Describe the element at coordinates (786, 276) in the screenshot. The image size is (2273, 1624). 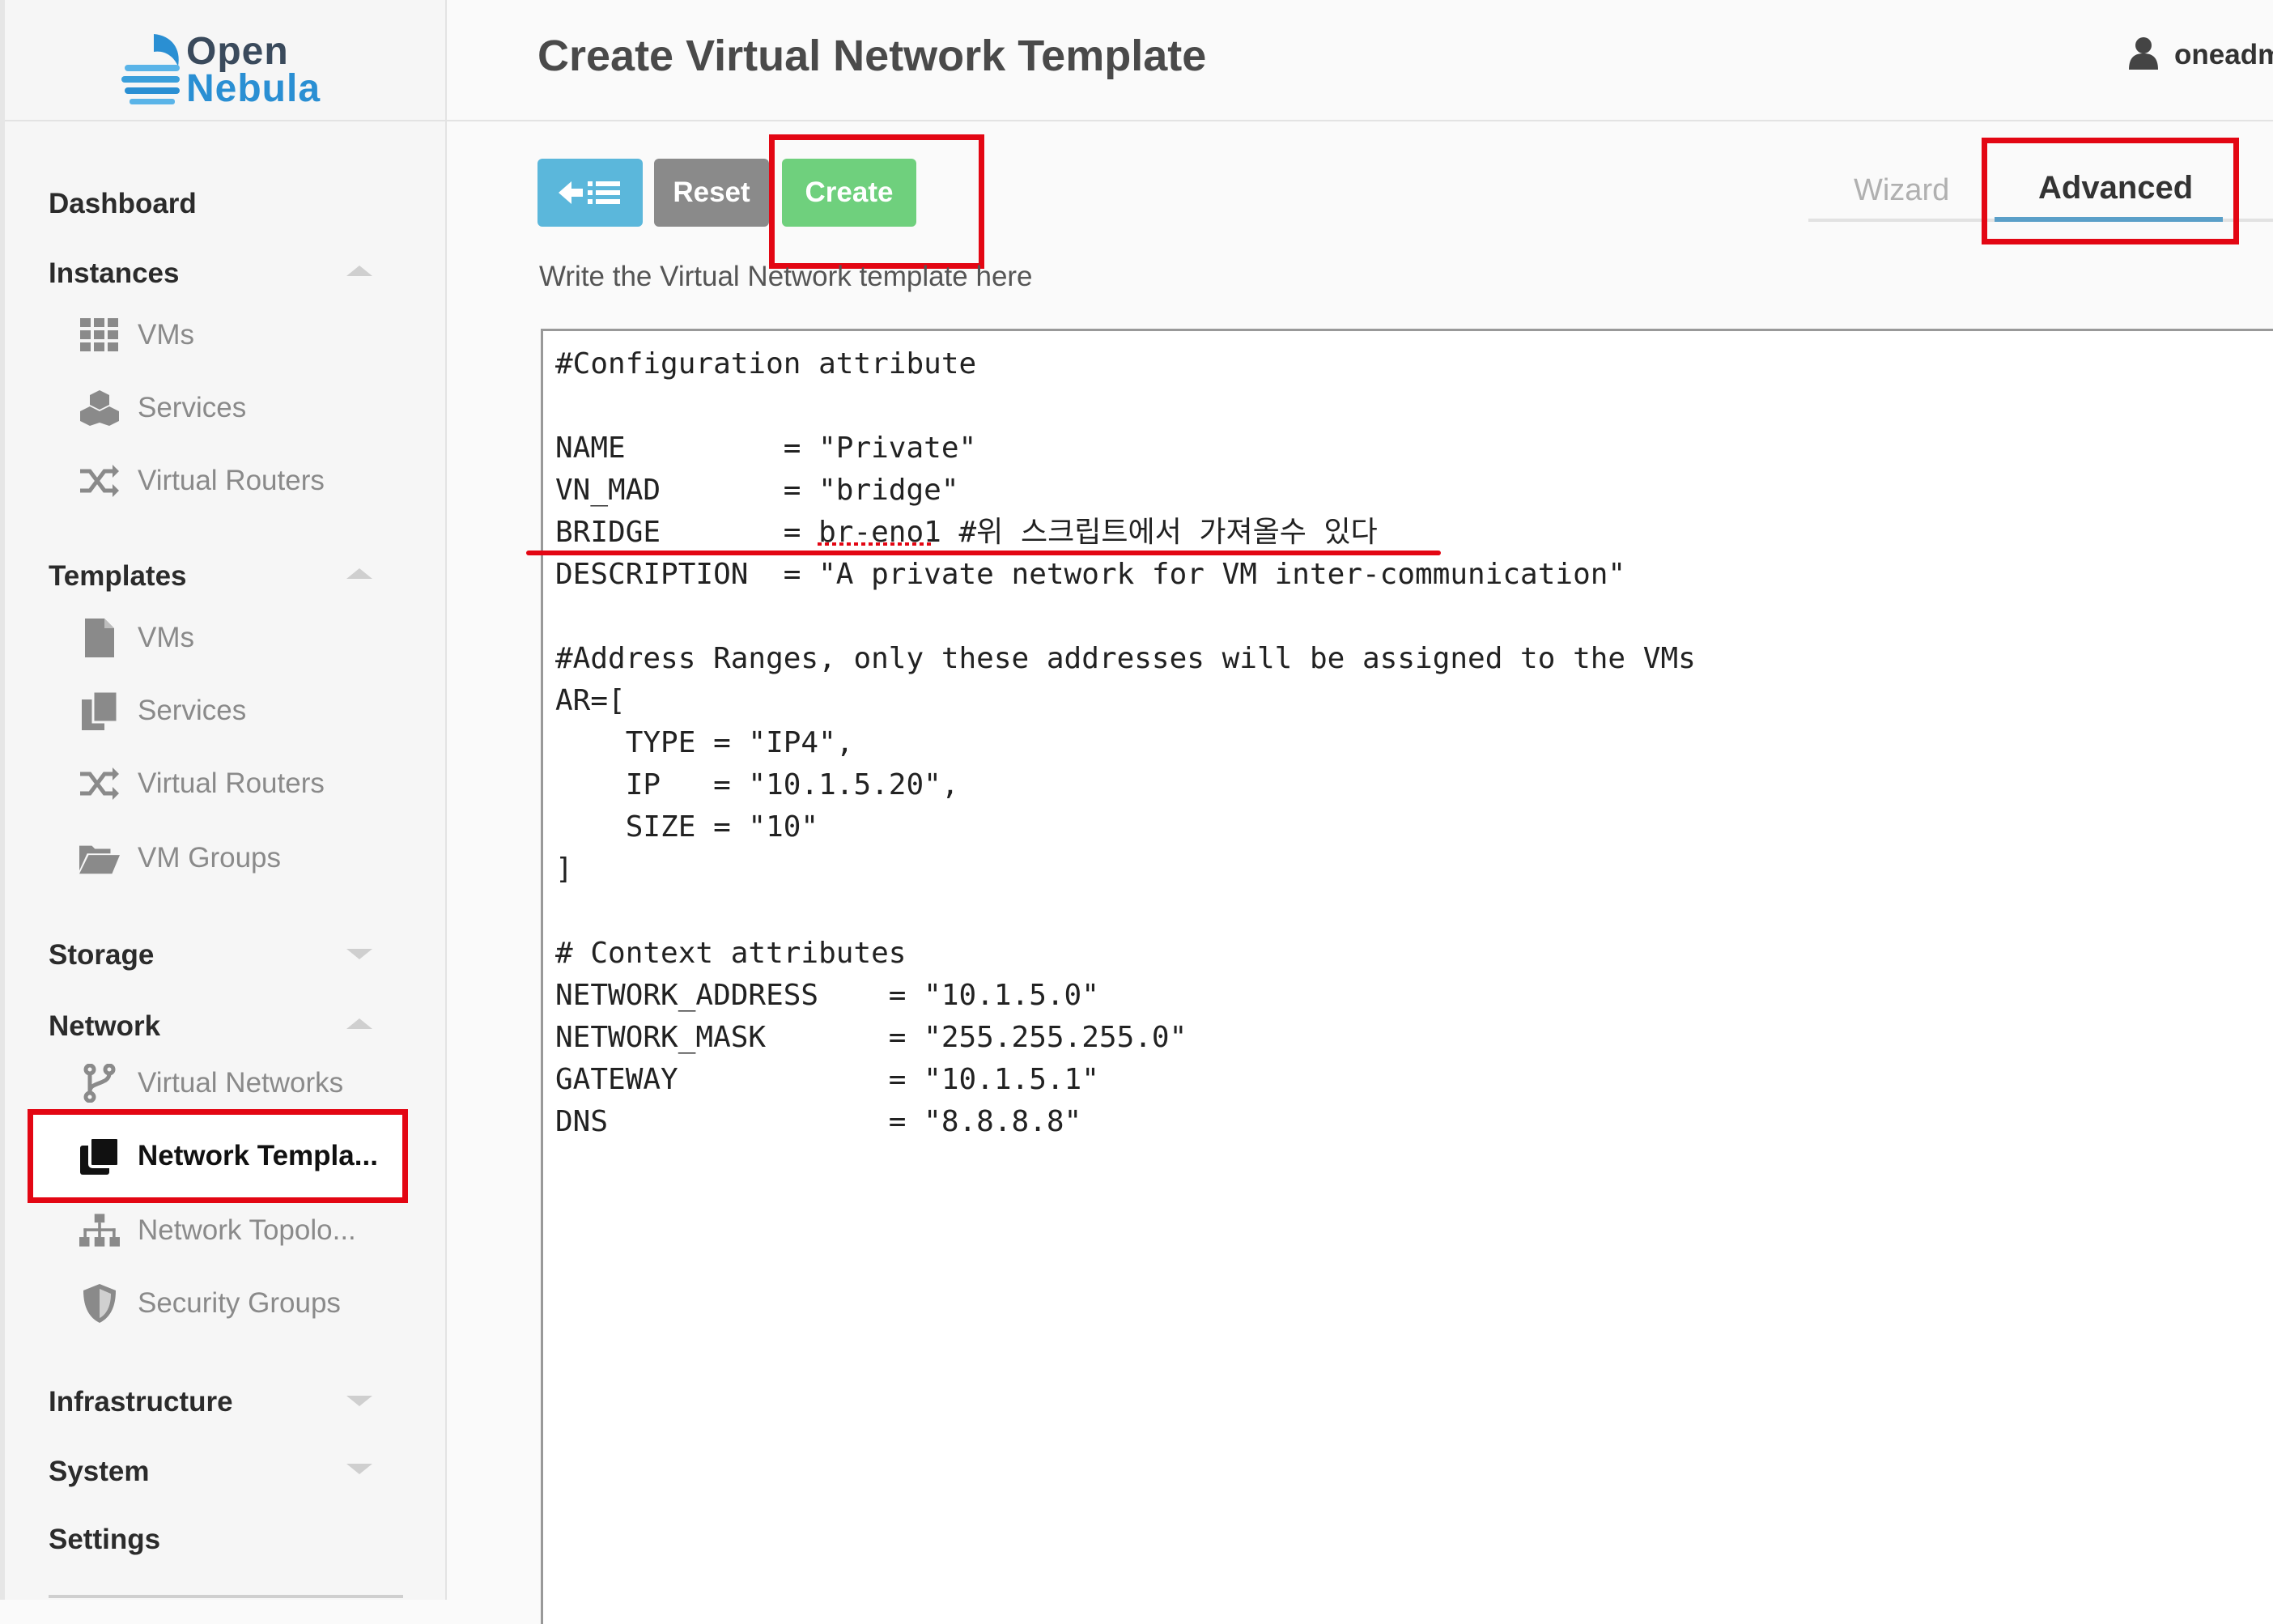
I see `help-text: Write the Virtual Network template here` at that location.